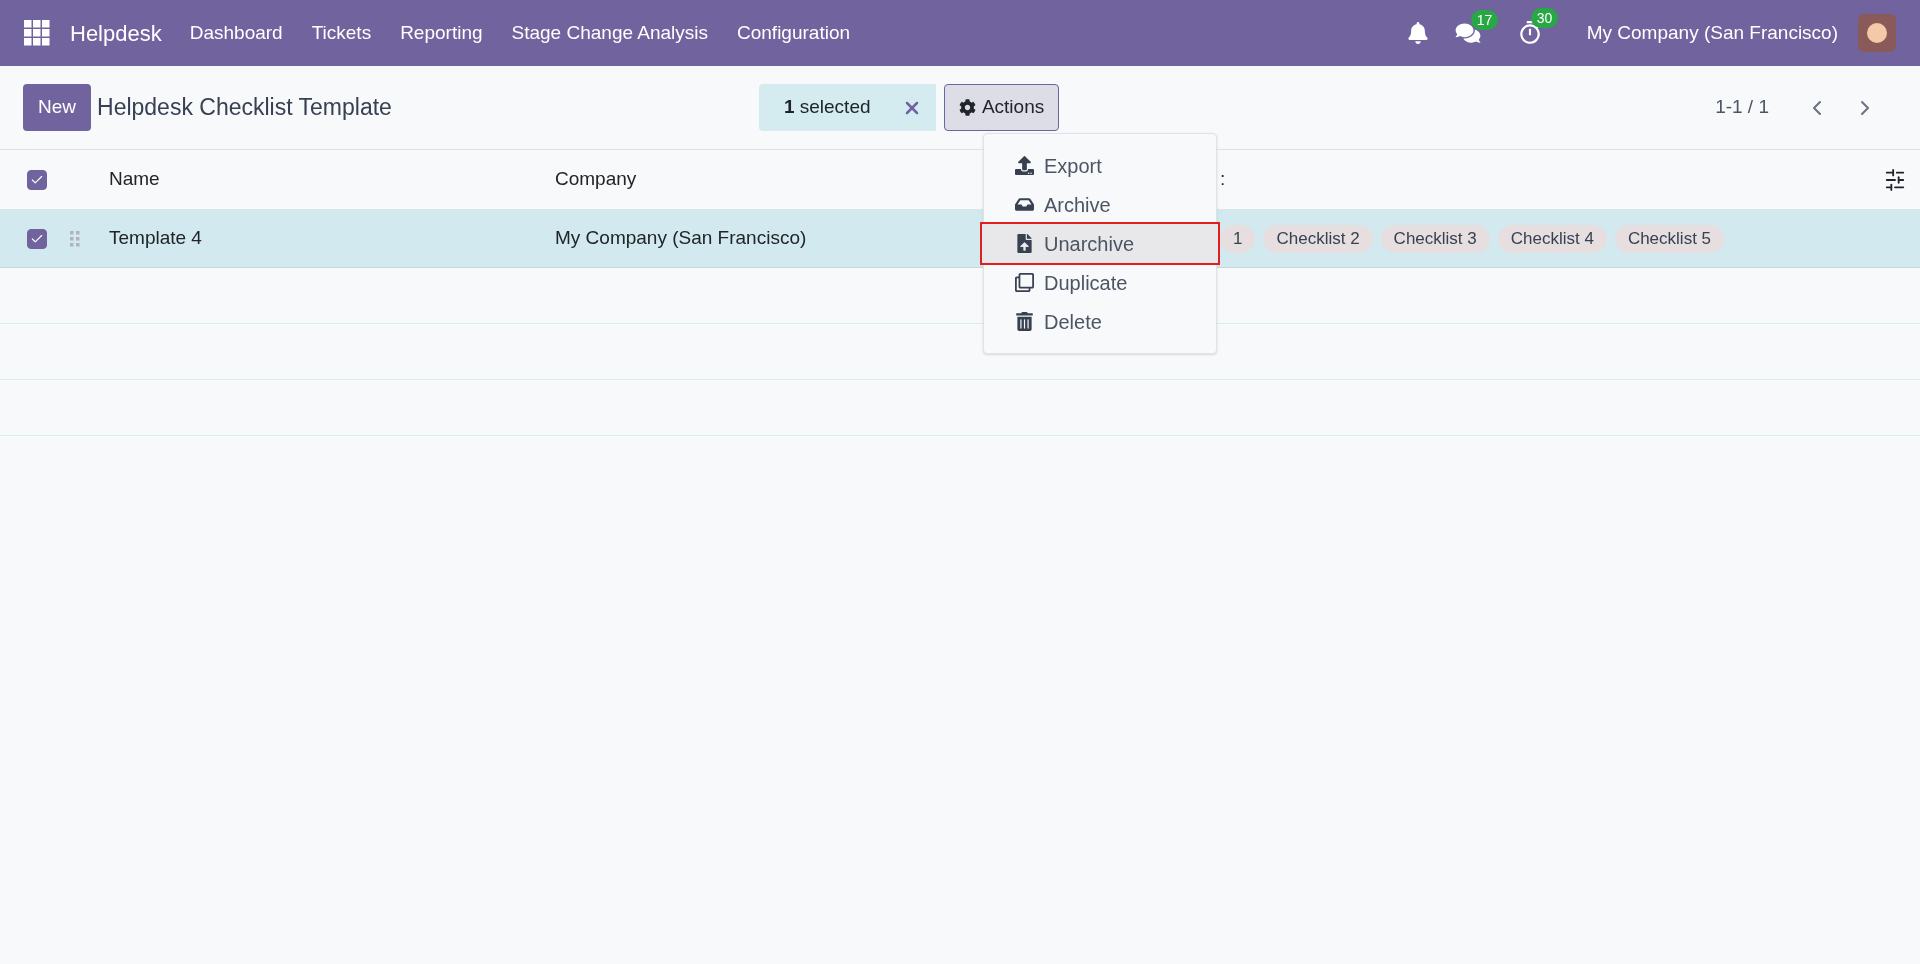 The width and height of the screenshot is (1920, 964). Describe the element at coordinates (1024, 282) in the screenshot. I see `copy-icon` at that location.